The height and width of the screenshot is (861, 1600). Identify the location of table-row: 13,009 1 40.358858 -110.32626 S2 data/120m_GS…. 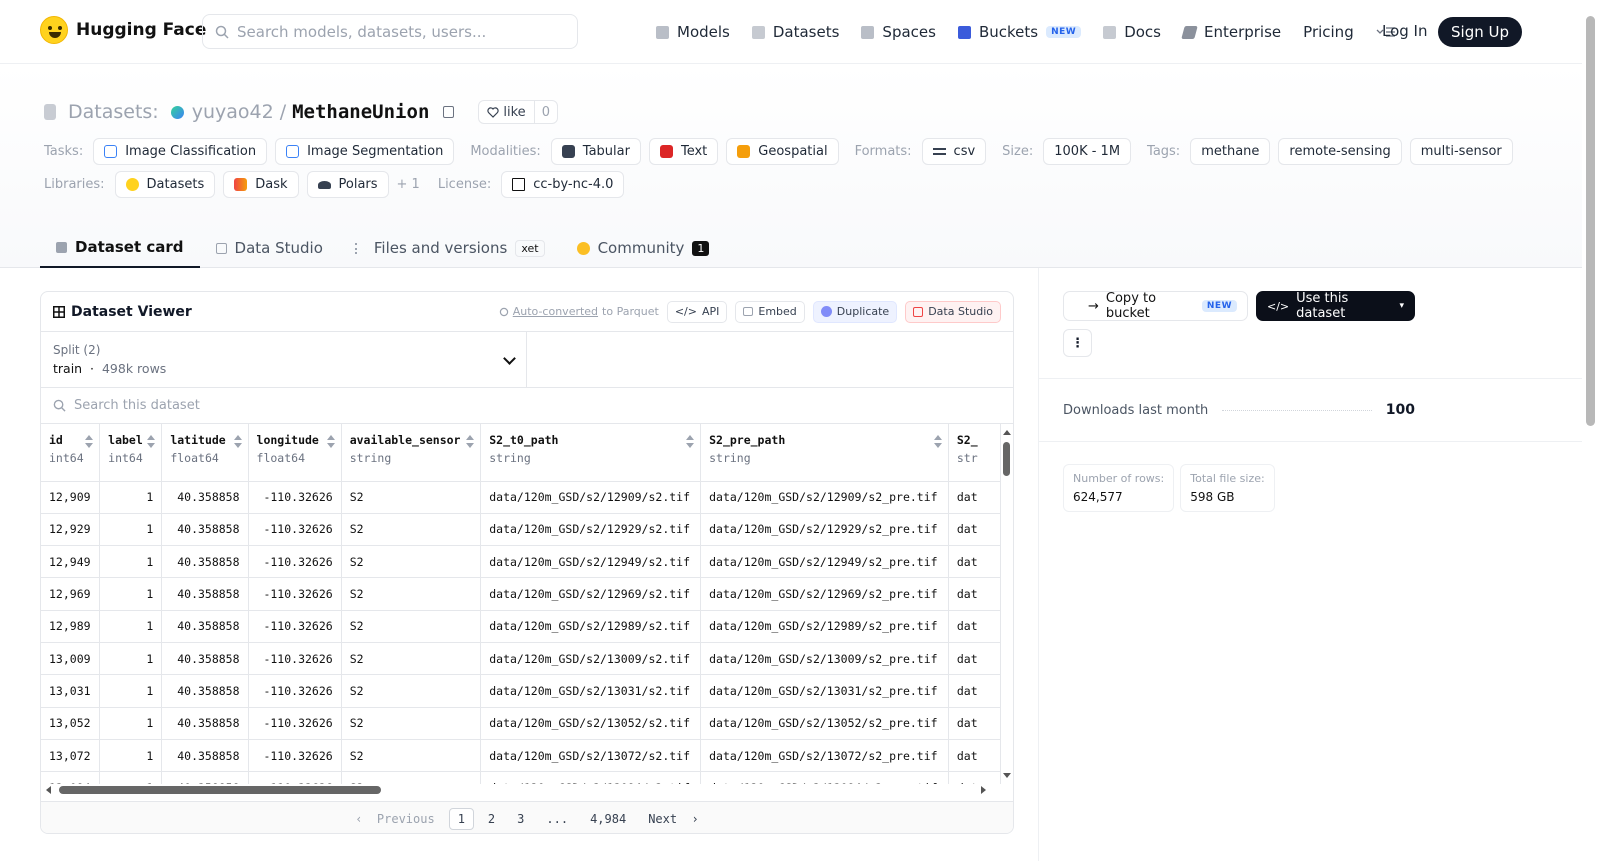
(521, 659).